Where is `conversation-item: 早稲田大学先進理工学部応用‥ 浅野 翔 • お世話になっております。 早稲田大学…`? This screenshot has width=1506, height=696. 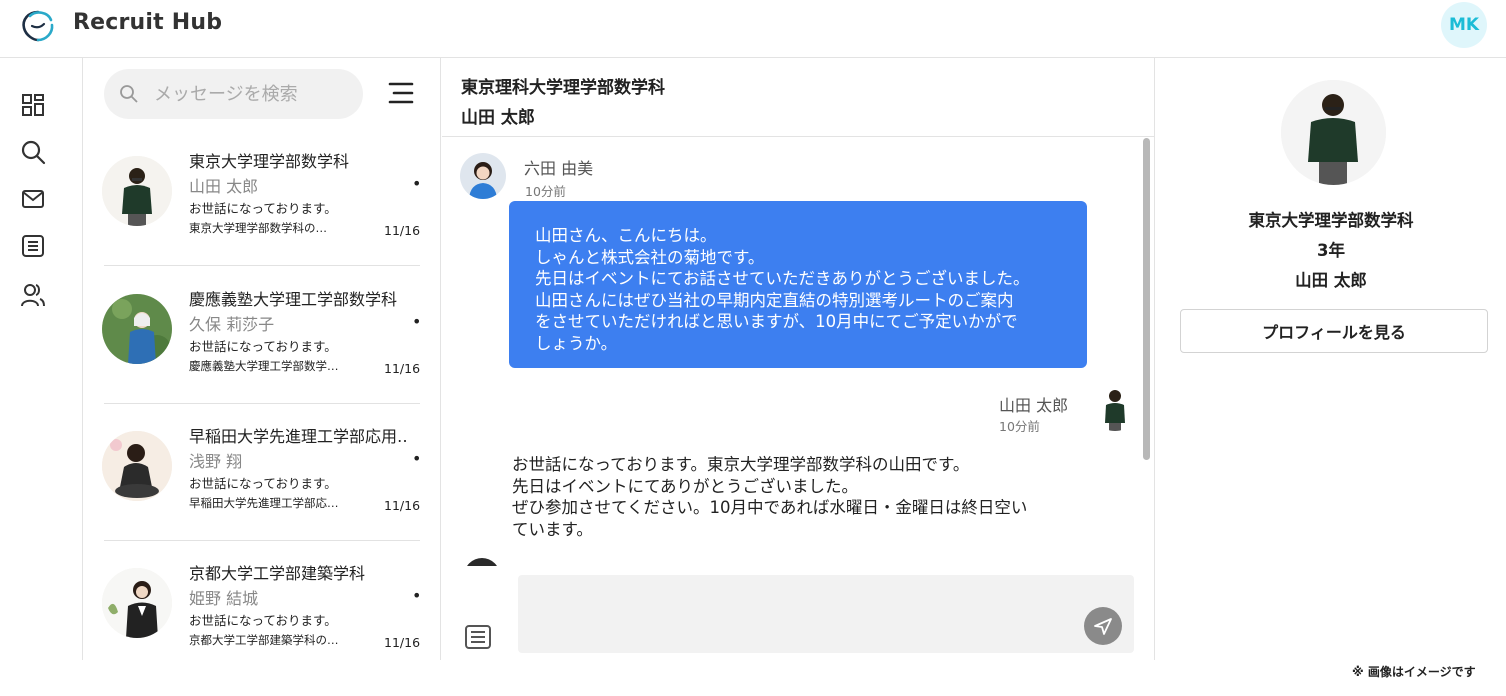 conversation-item: 早稲田大学先進理工学部応用‥ 浅野 翔 • お世話になっております。 早稲田大学… is located at coordinates (262, 475).